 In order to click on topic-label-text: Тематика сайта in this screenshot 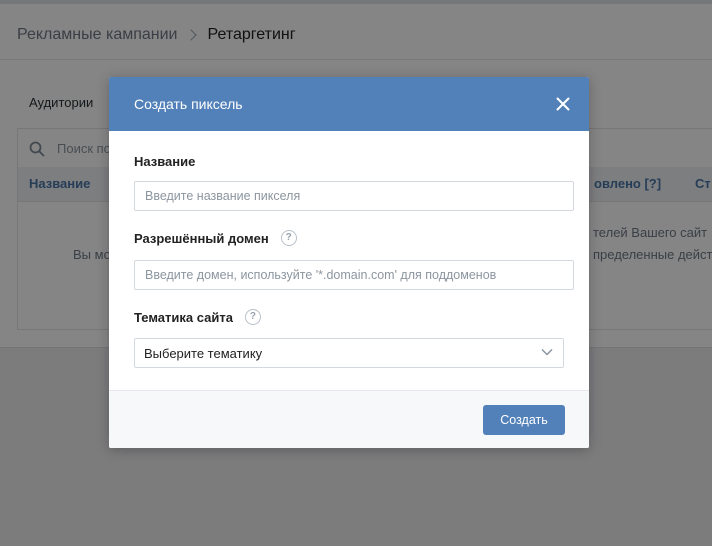, I will do `click(183, 317)`.